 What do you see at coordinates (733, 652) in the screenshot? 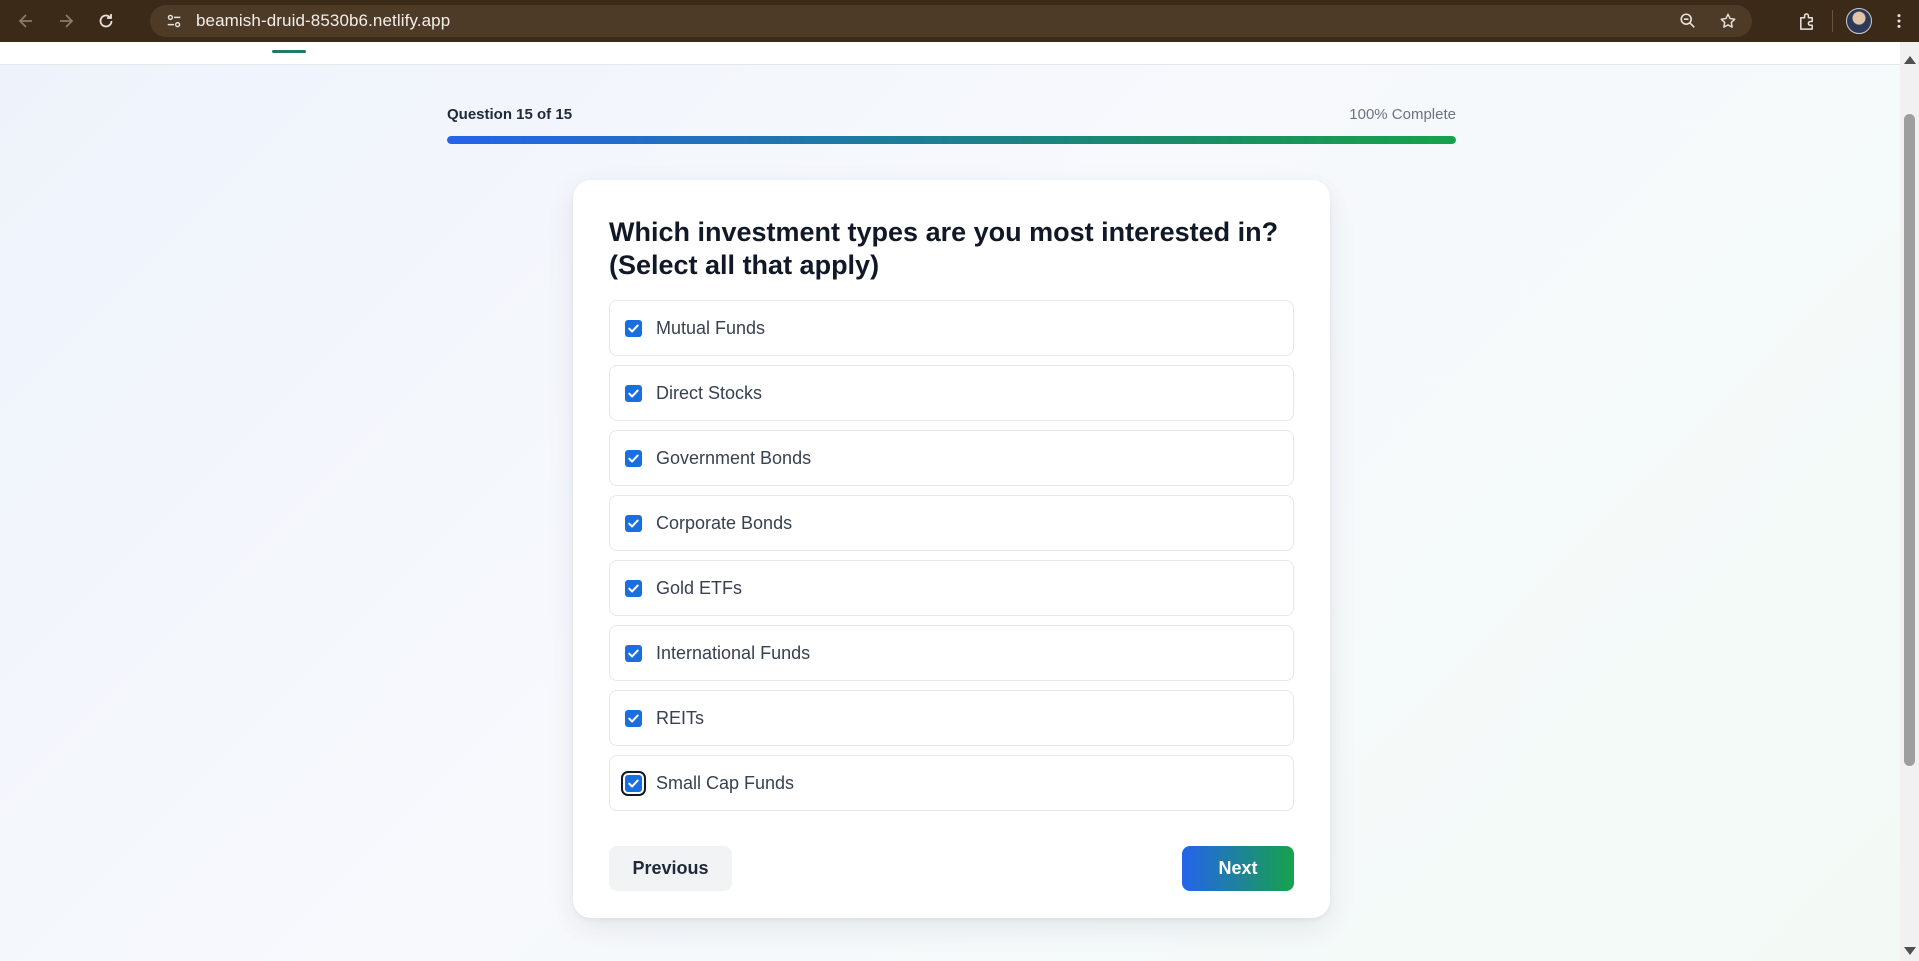
I see `option-label: International Funds` at bounding box center [733, 652].